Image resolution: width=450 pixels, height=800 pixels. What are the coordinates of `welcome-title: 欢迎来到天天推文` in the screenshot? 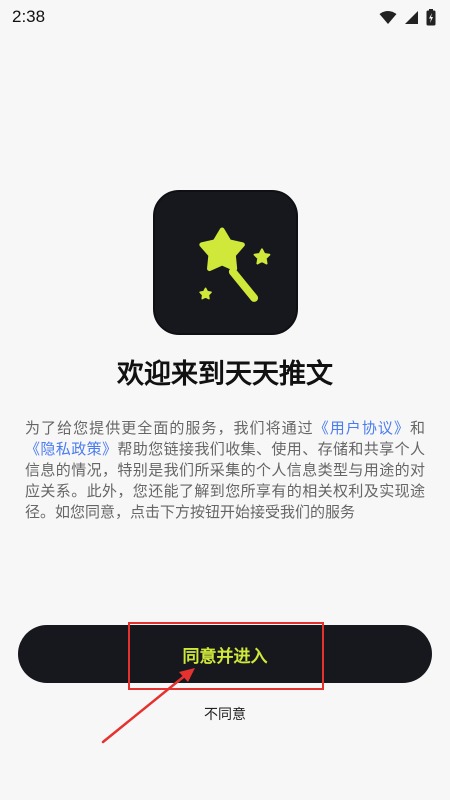 It's located at (225, 374).